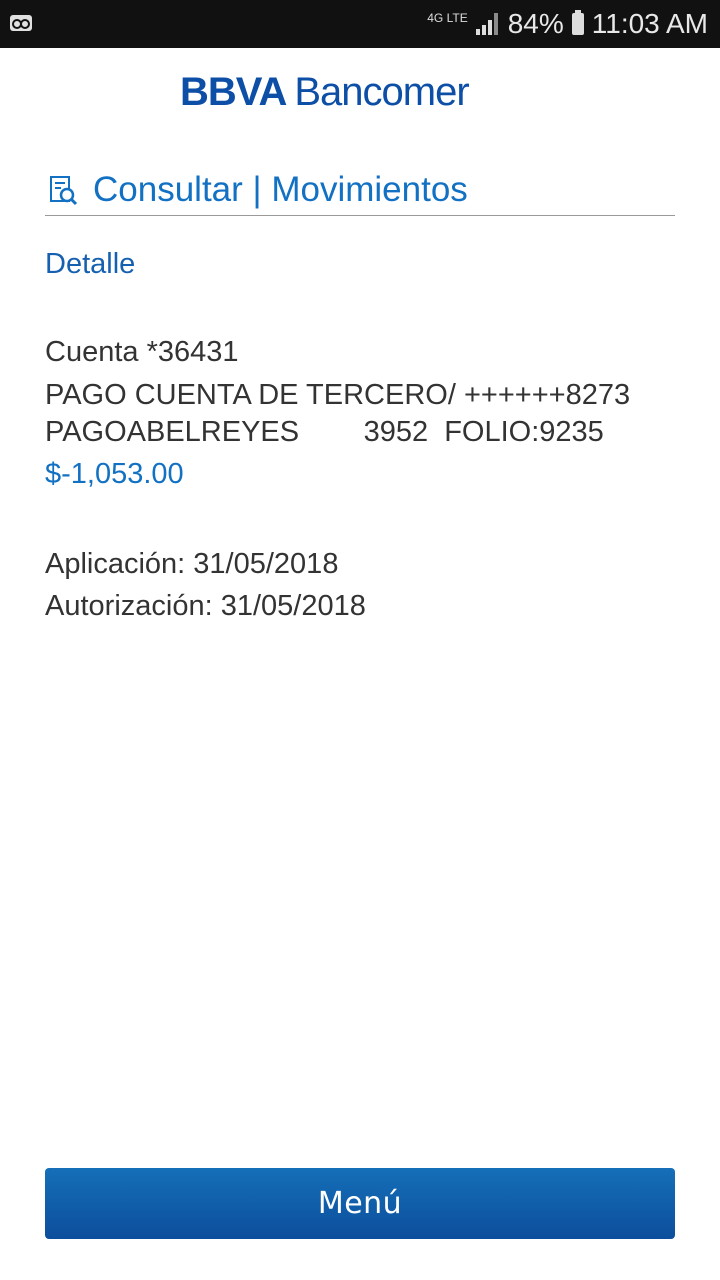 This screenshot has height=1280, width=720. What do you see at coordinates (447, 18) in the screenshot?
I see `network-type: 4G LTE` at bounding box center [447, 18].